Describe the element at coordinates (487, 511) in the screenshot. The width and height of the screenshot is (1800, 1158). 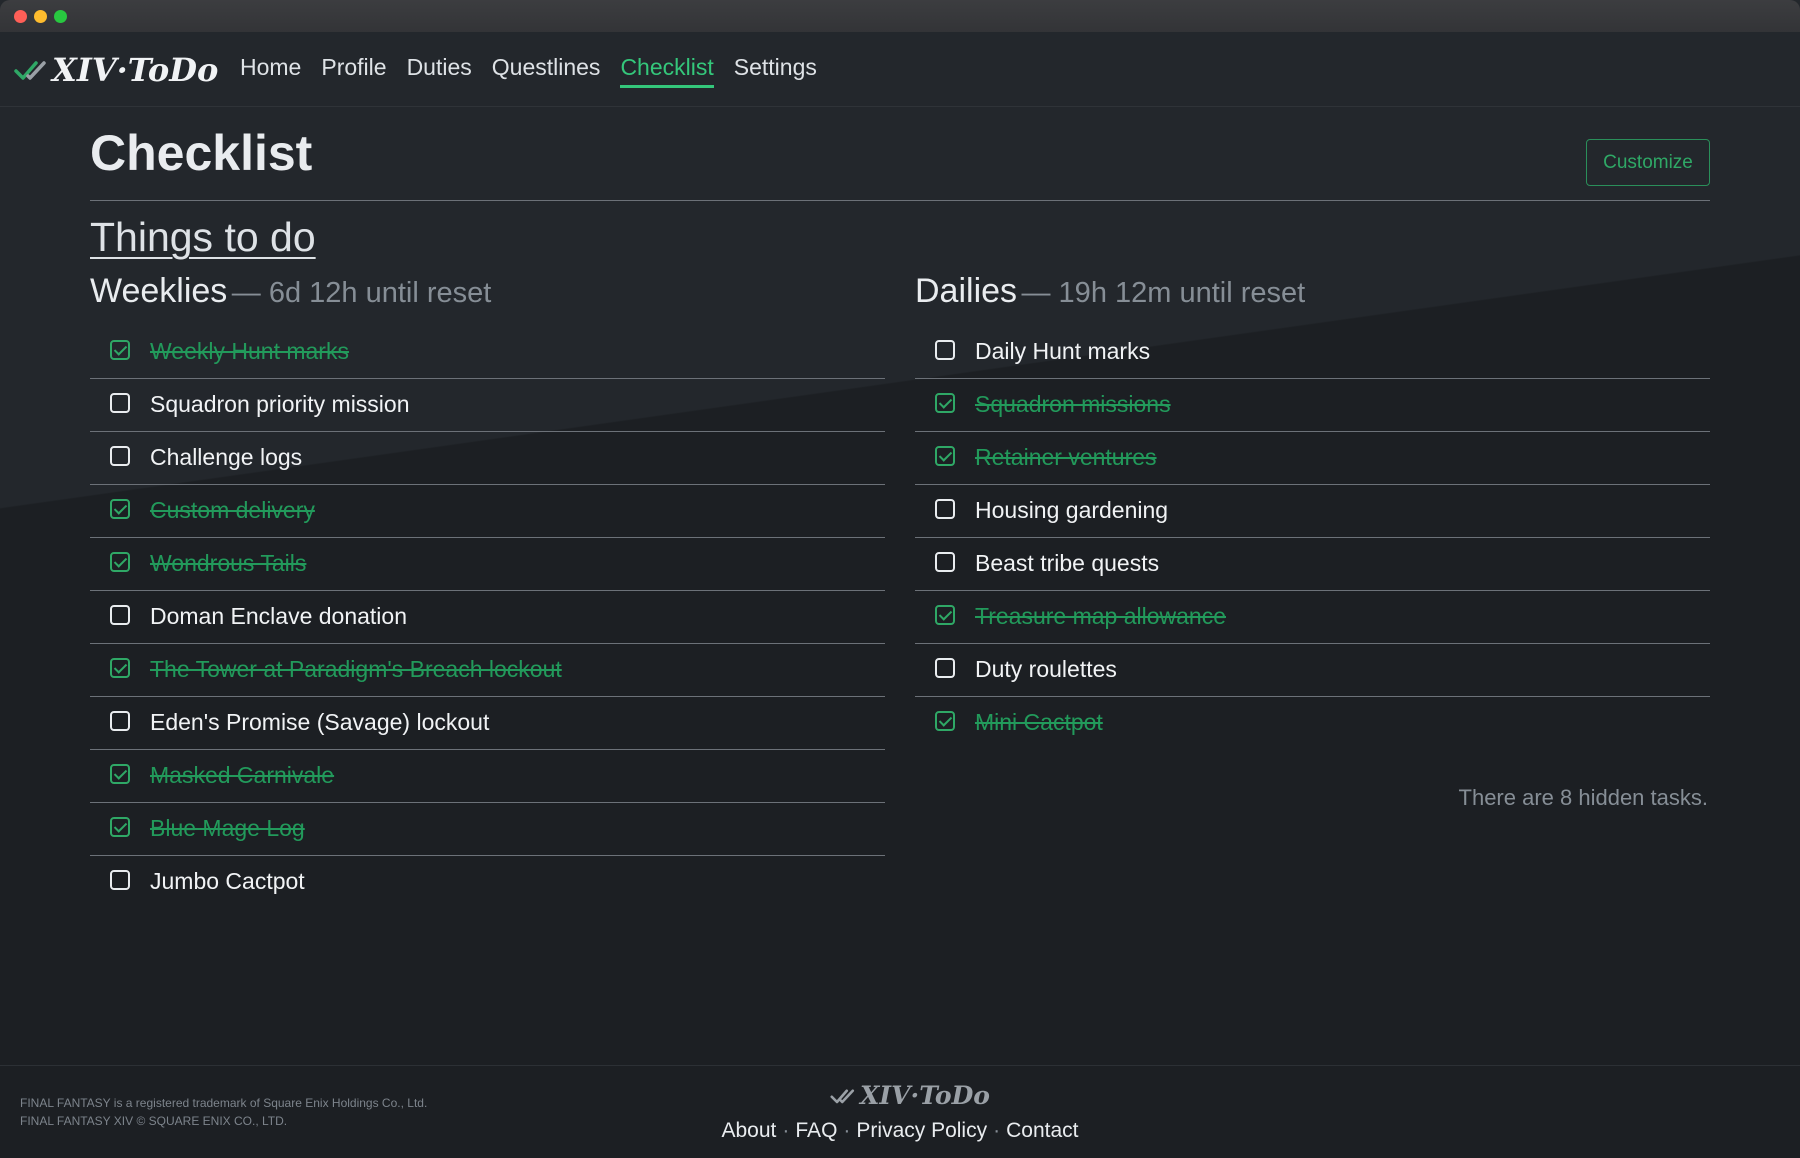
I see `task-row: Custom delivery` at that location.